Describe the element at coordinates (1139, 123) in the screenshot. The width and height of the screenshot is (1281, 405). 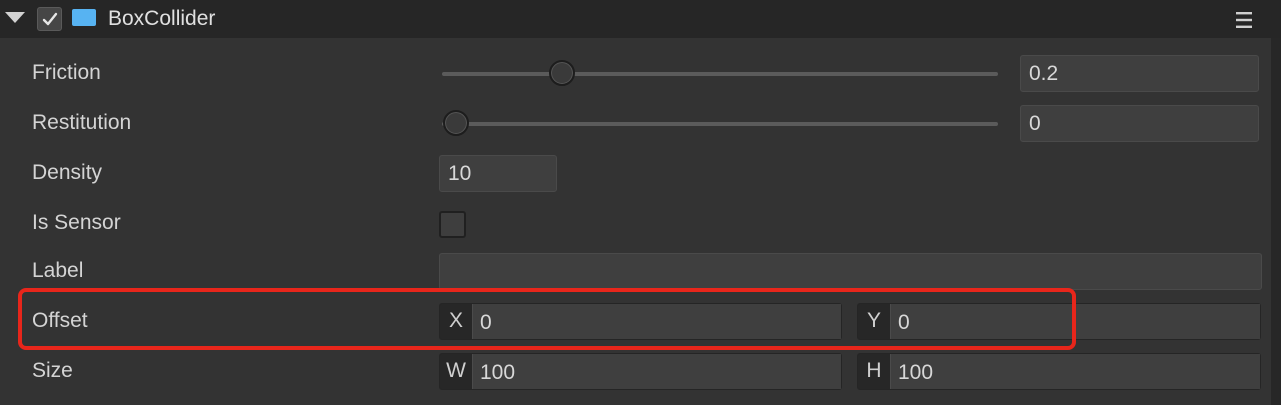
I see `restitution-input: 0` at that location.